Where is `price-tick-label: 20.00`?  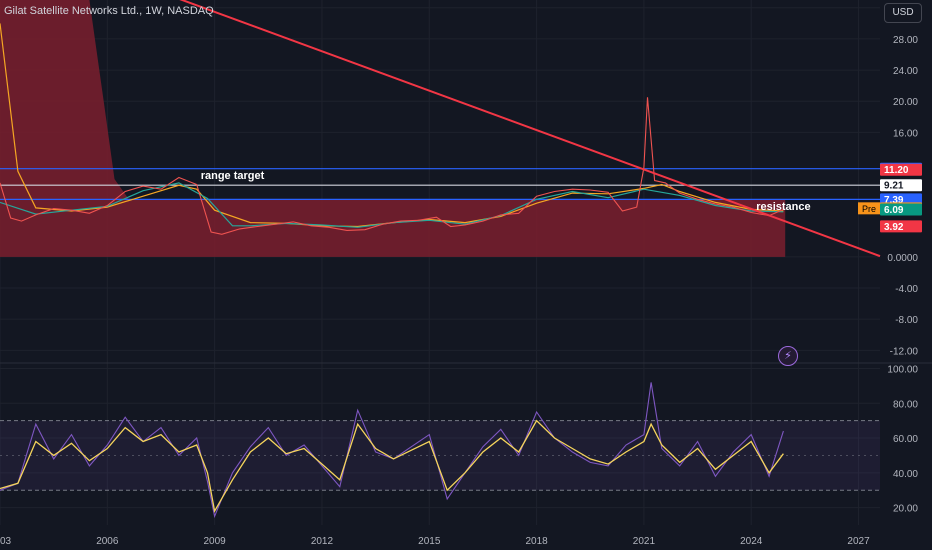 price-tick-label: 20.00 is located at coordinates (905, 102).